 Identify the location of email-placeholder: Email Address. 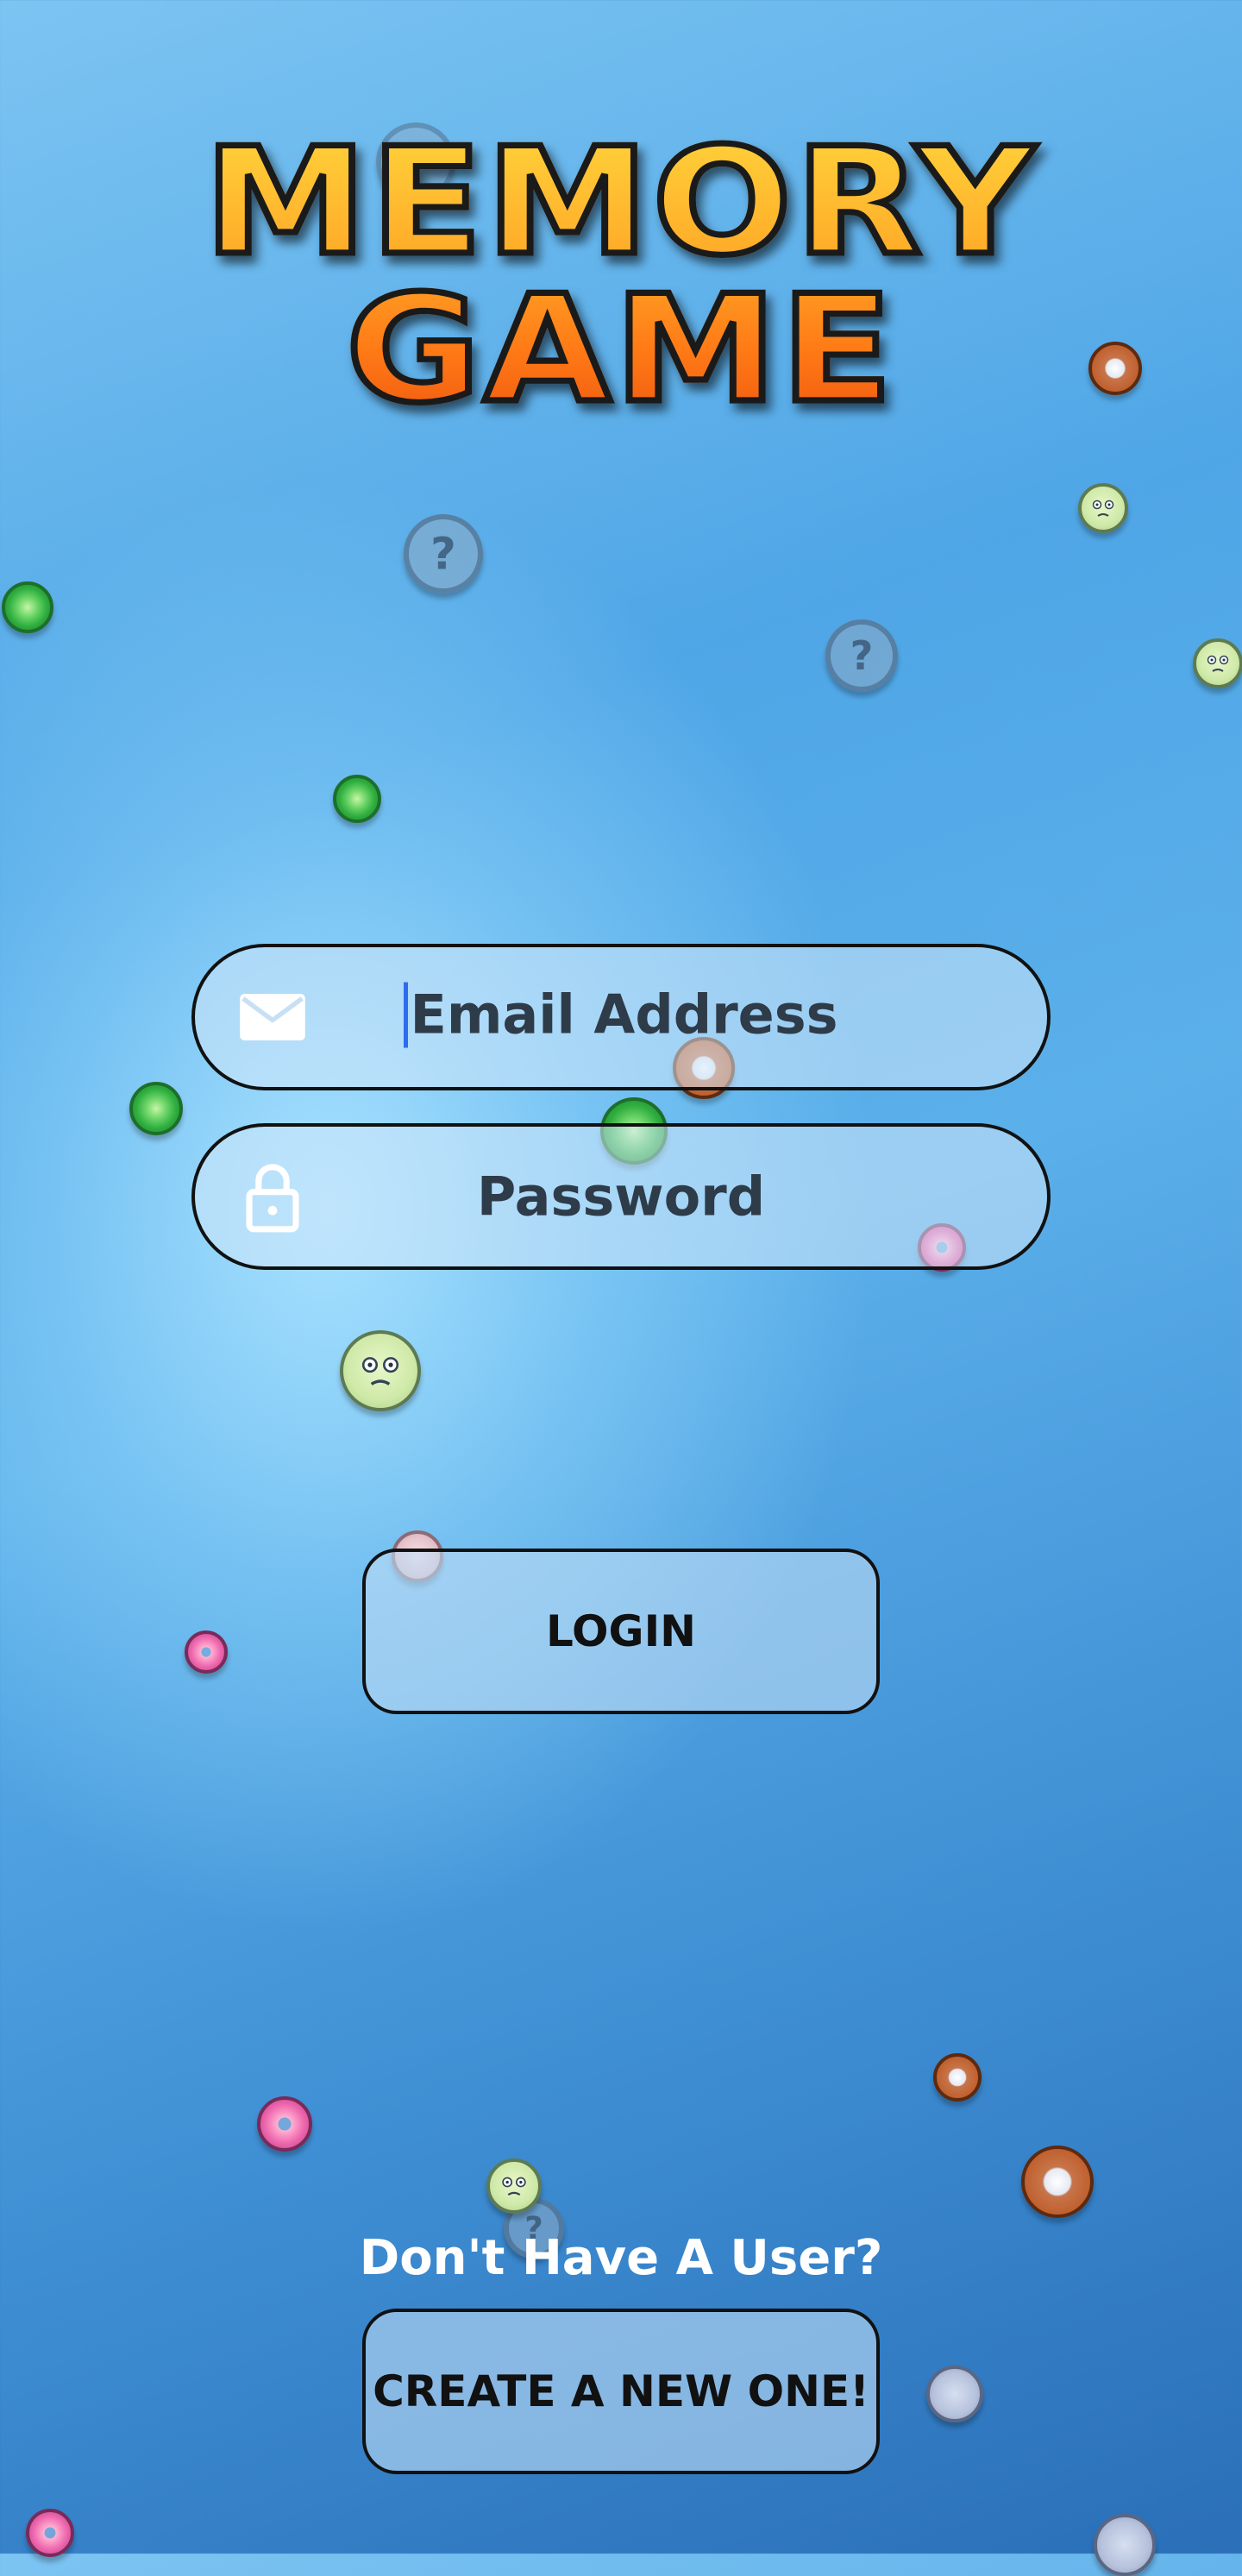
(621, 1017).